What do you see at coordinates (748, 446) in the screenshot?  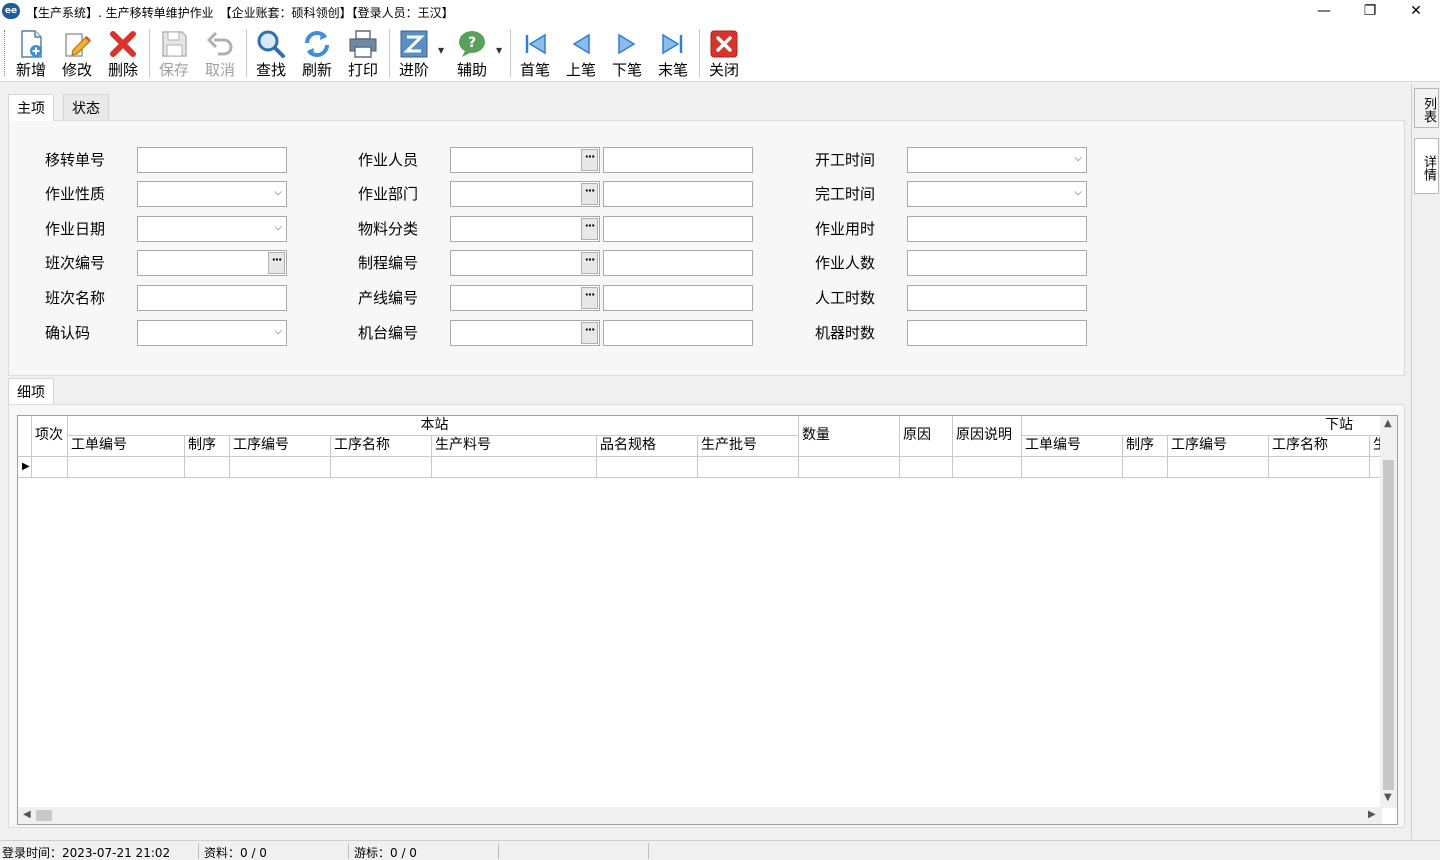 I see `column-header-batch: 生产批号` at bounding box center [748, 446].